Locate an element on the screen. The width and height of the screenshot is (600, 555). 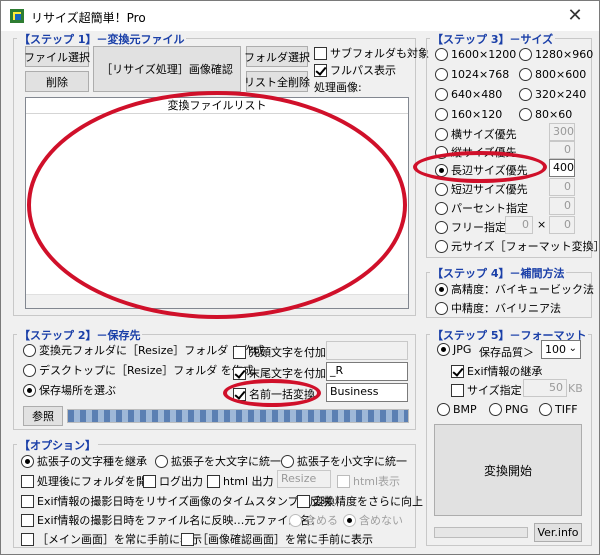
save-choose-radio: 保存場所を選ぶ is located at coordinates (69, 390).